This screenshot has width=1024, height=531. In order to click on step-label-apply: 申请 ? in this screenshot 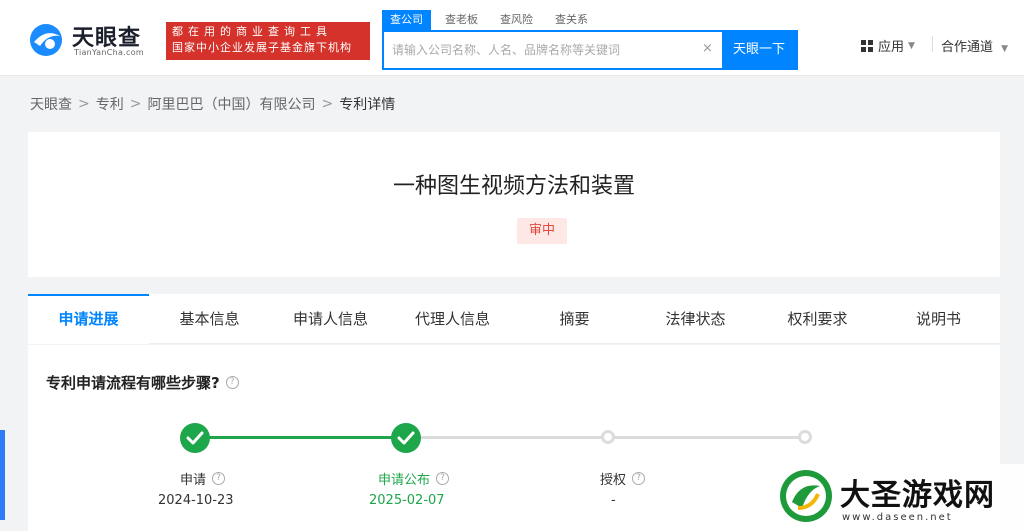, I will do `click(203, 478)`.